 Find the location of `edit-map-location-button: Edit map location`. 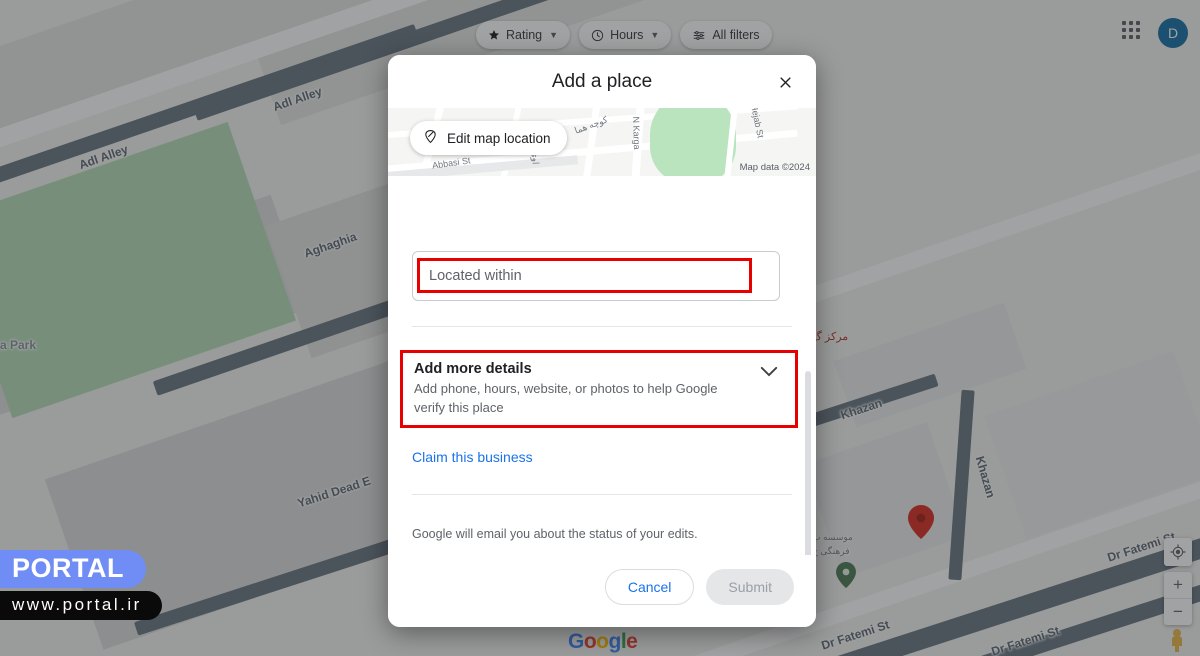

edit-map-location-button: Edit map location is located at coordinates (488, 138).